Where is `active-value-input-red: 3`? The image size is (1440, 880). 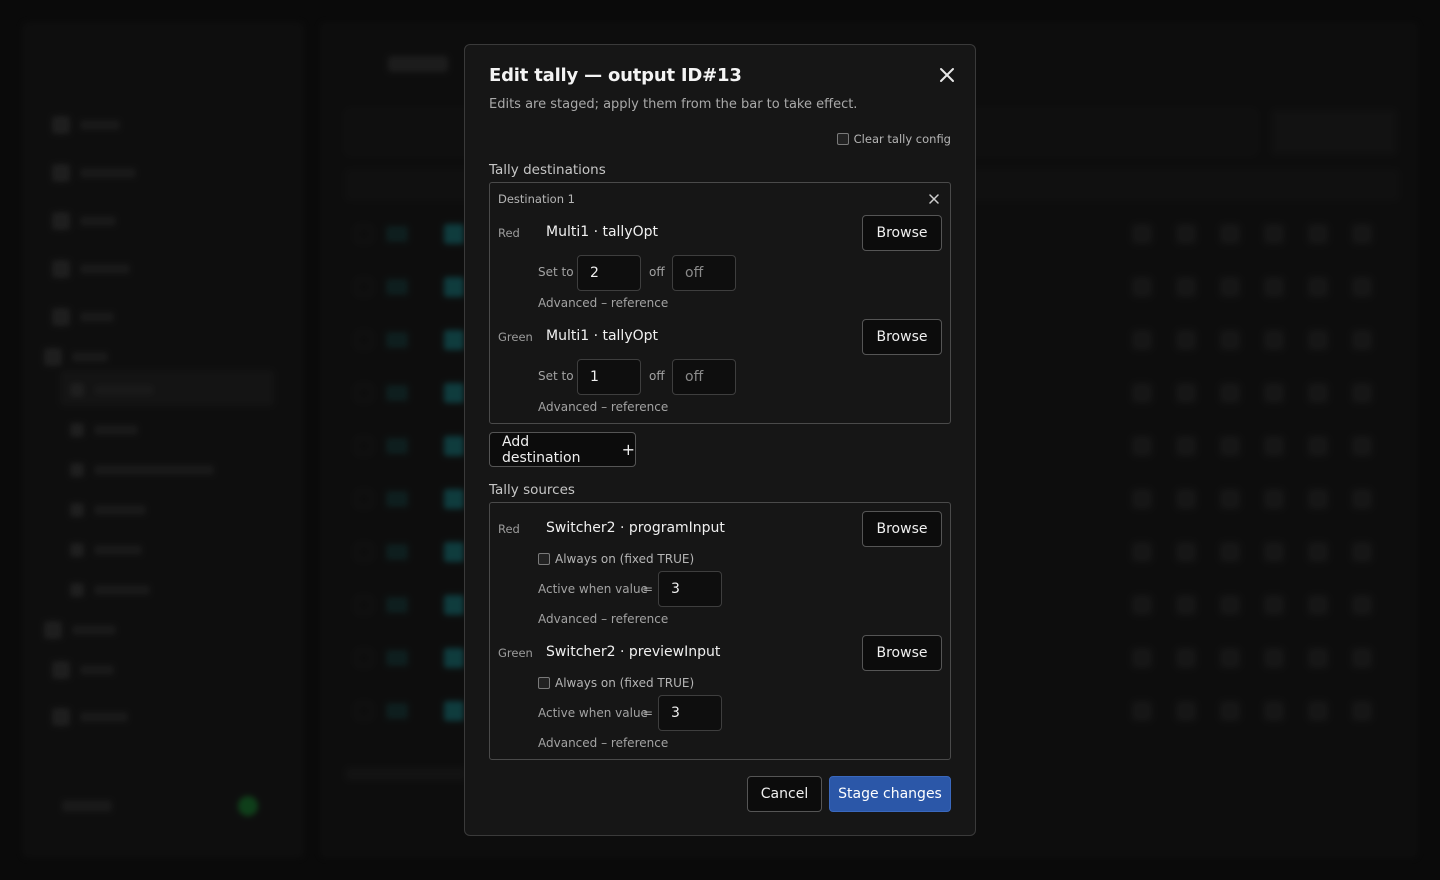
active-value-input-red: 3 is located at coordinates (690, 589).